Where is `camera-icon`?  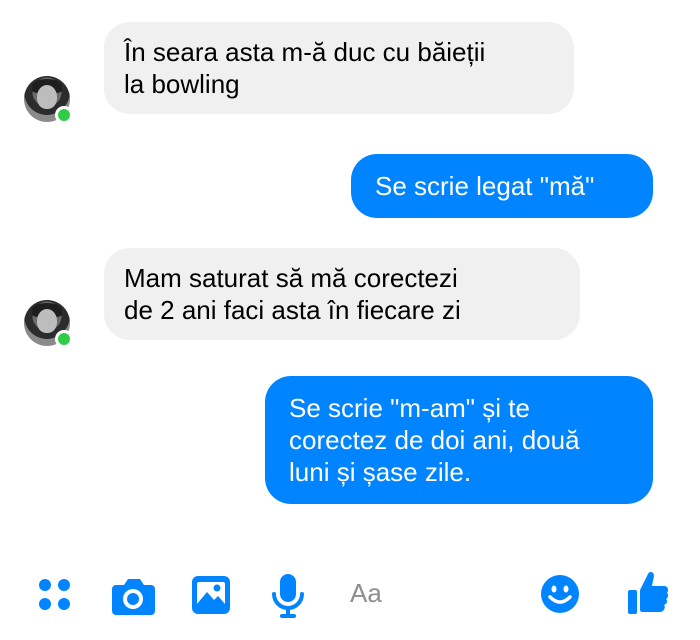 camera-icon is located at coordinates (133, 596).